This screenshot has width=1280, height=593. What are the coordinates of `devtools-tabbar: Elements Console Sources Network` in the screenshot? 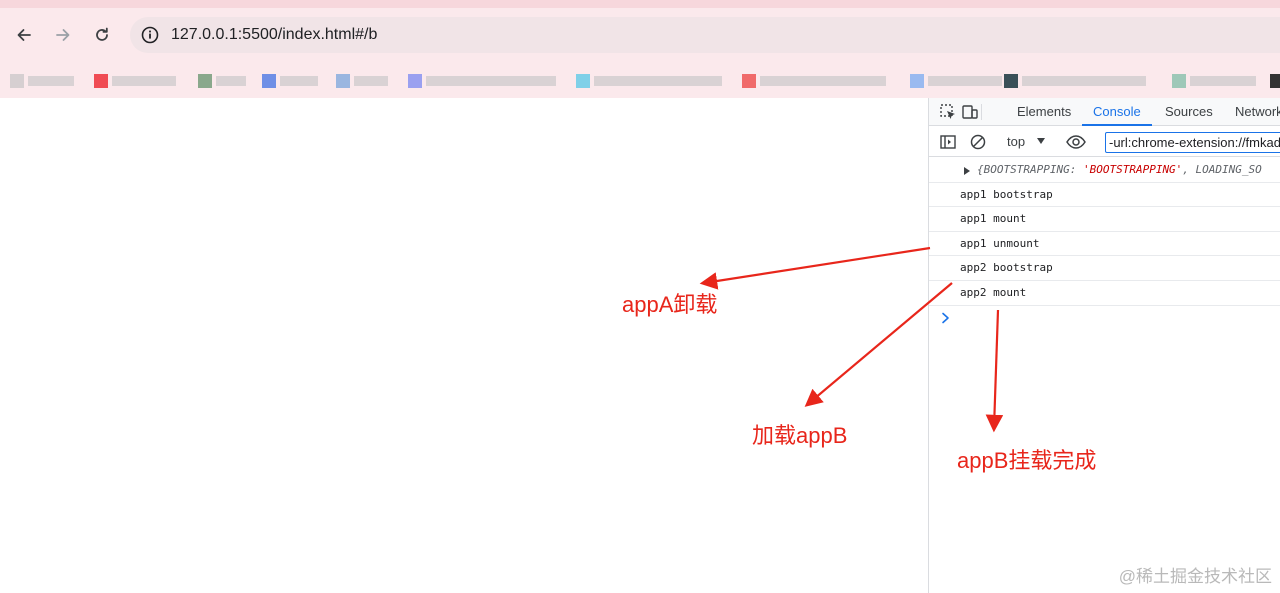 It's located at (1104, 112).